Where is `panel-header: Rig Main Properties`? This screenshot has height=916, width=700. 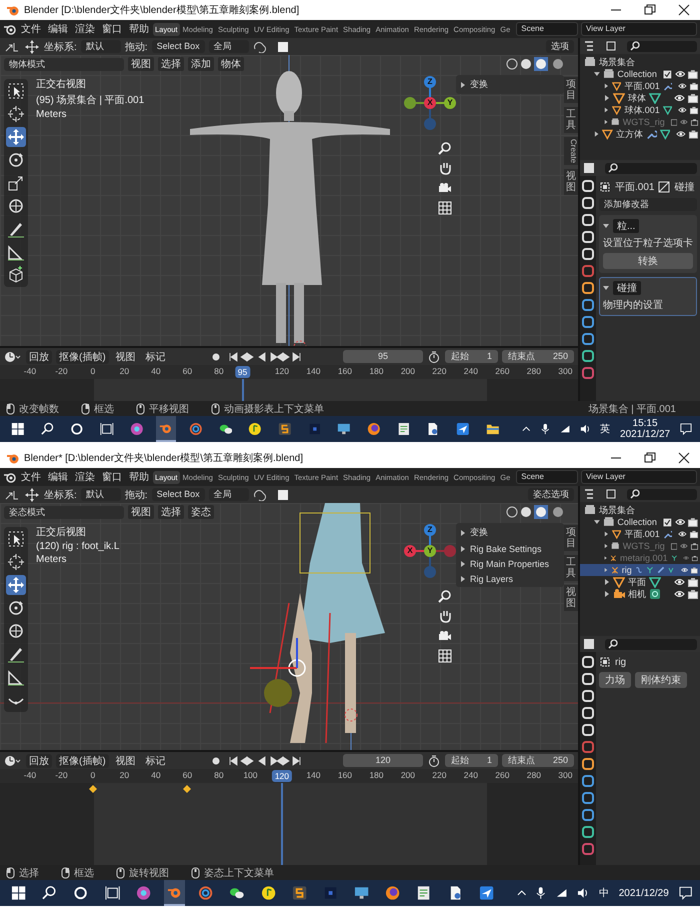 panel-header: Rig Main Properties is located at coordinates (510, 564).